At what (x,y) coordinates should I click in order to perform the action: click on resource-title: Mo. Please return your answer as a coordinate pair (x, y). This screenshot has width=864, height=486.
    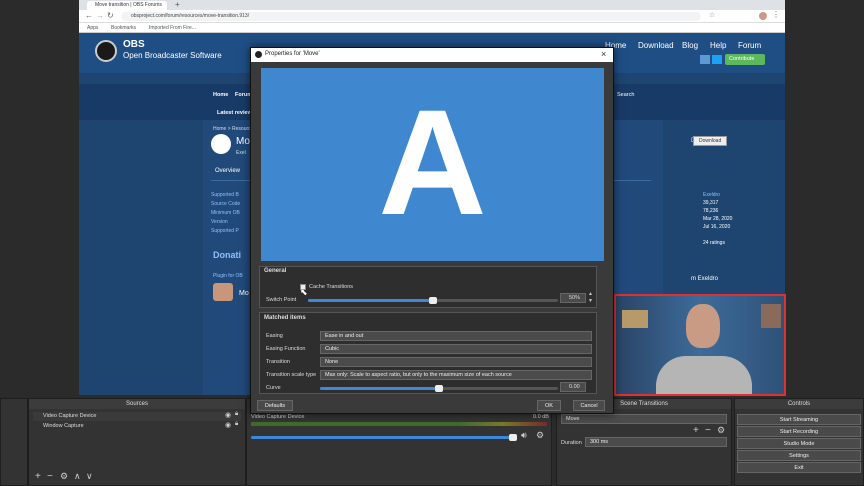
    Looking at the image, I should click on (243, 141).